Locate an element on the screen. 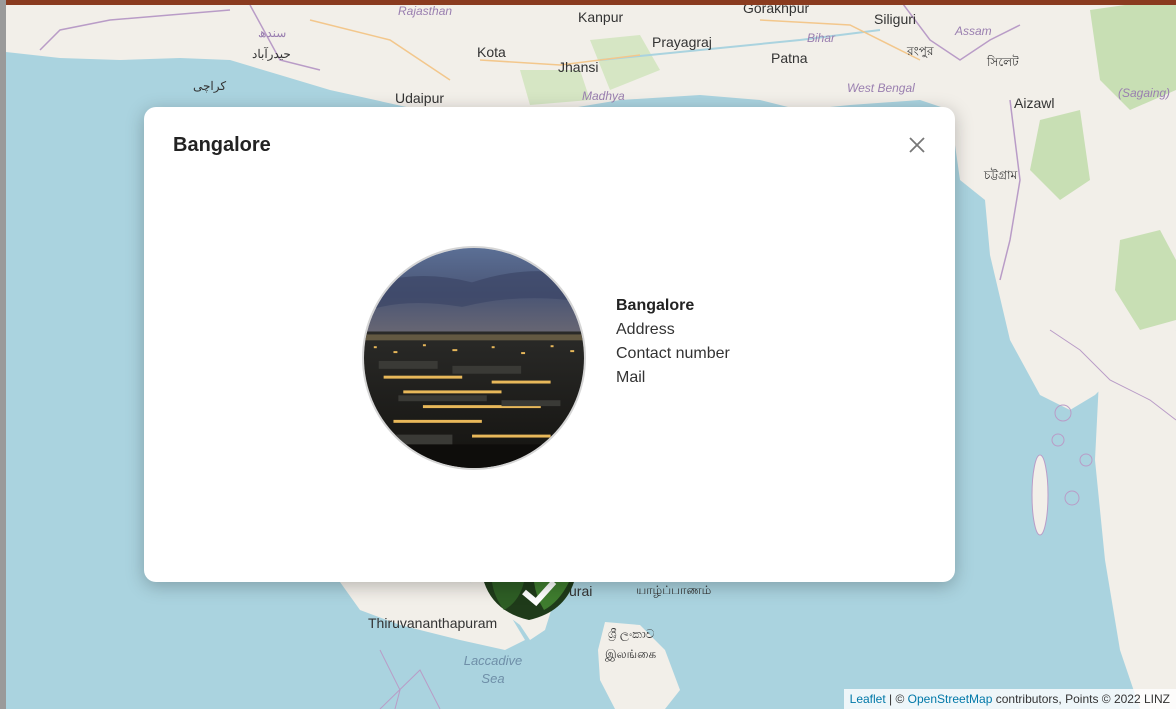  map-label-chittagong: চট্টগ্রাম is located at coordinates (1001, 175).